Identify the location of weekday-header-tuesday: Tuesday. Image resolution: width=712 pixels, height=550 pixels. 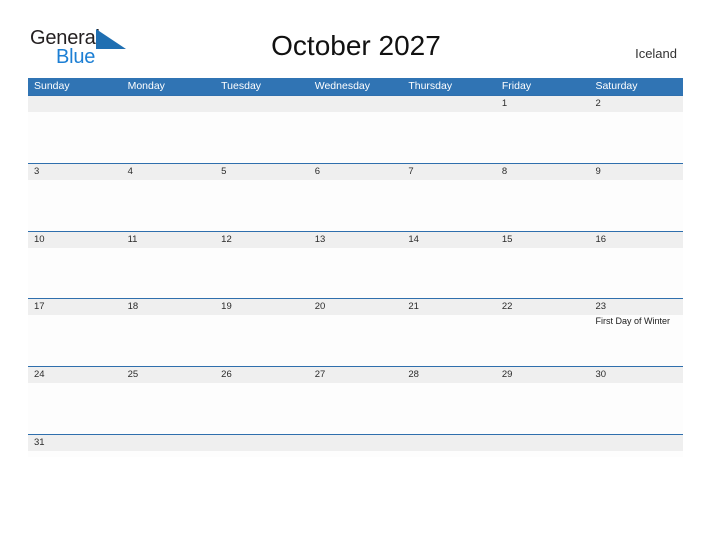
(241, 86).